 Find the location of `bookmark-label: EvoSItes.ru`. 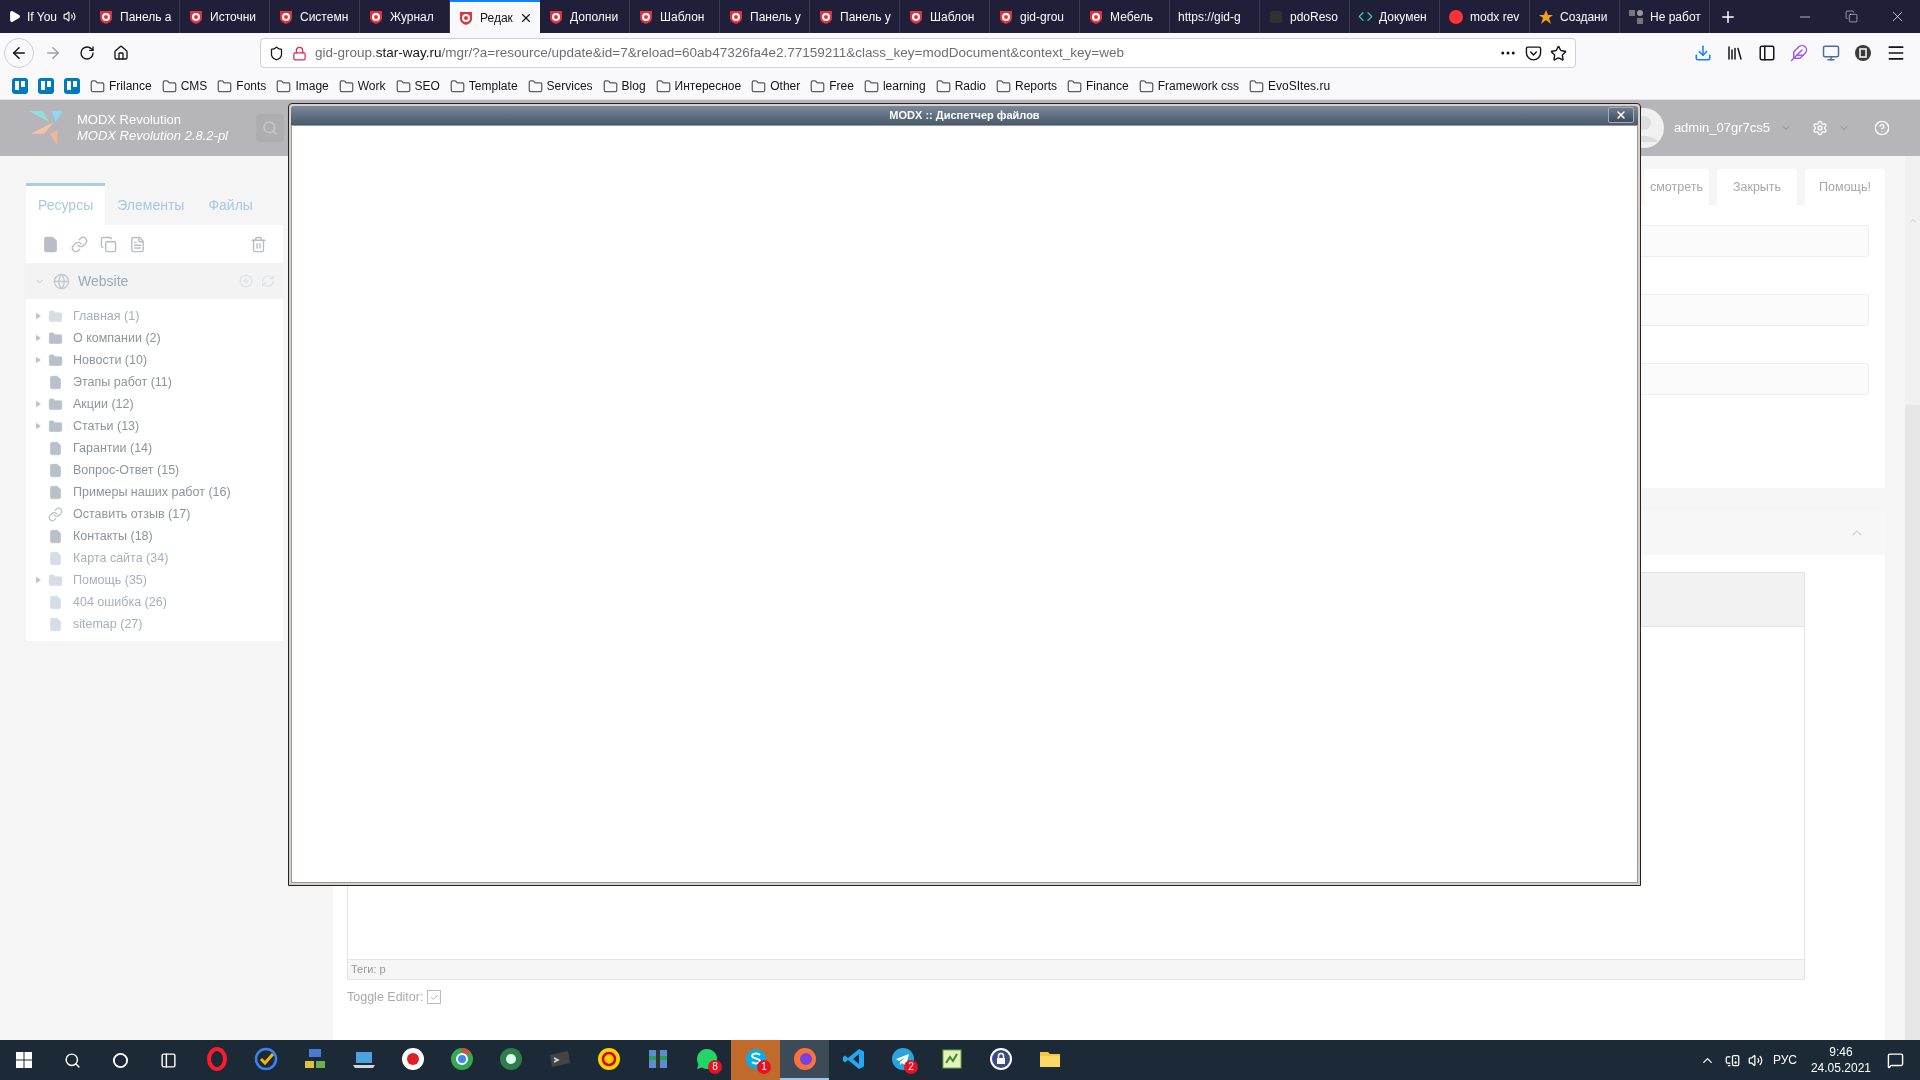

bookmark-label: EvoSItes.ru is located at coordinates (1299, 86).